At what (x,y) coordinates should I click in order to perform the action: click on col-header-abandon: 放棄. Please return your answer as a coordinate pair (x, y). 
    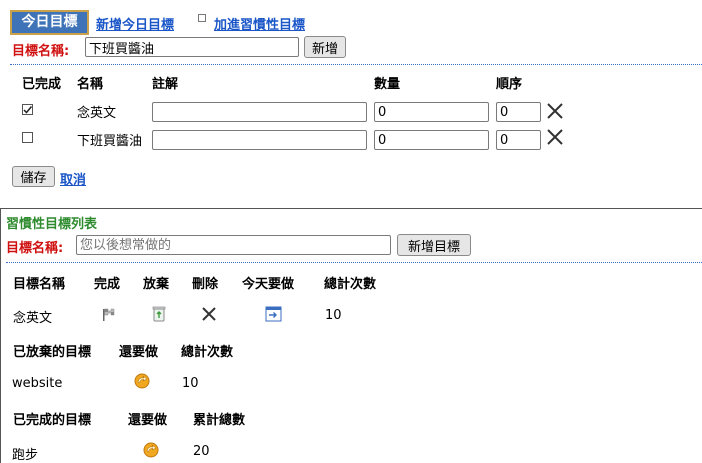
    Looking at the image, I should click on (156, 284).